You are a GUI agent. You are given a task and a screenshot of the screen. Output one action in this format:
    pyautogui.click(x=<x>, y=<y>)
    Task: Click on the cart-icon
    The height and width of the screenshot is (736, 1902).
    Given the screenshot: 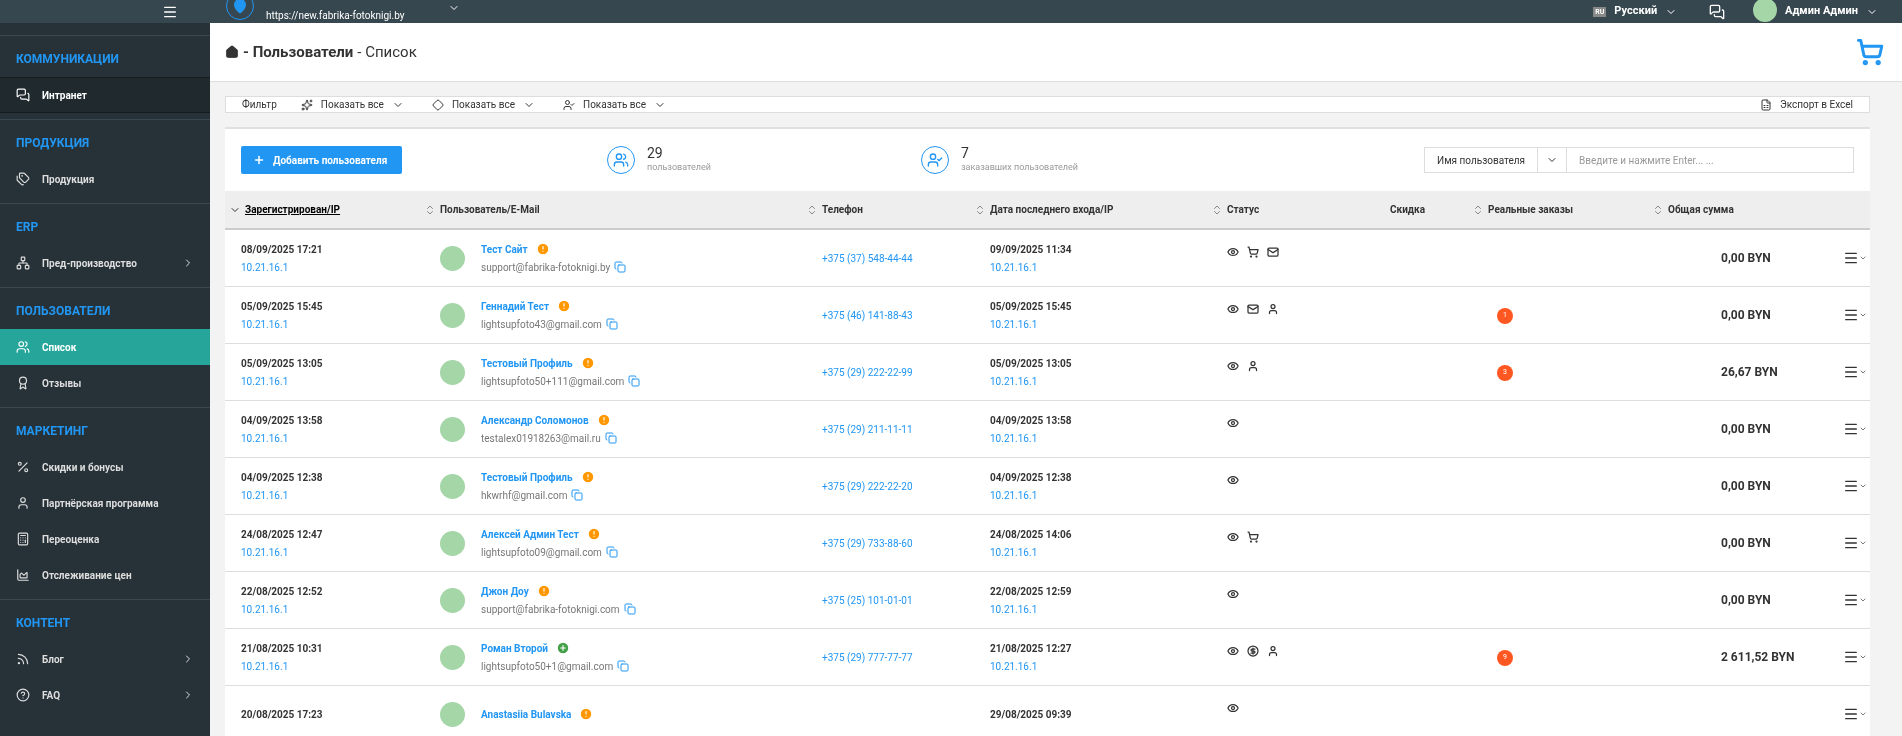 What is the action you would take?
    pyautogui.click(x=1870, y=52)
    